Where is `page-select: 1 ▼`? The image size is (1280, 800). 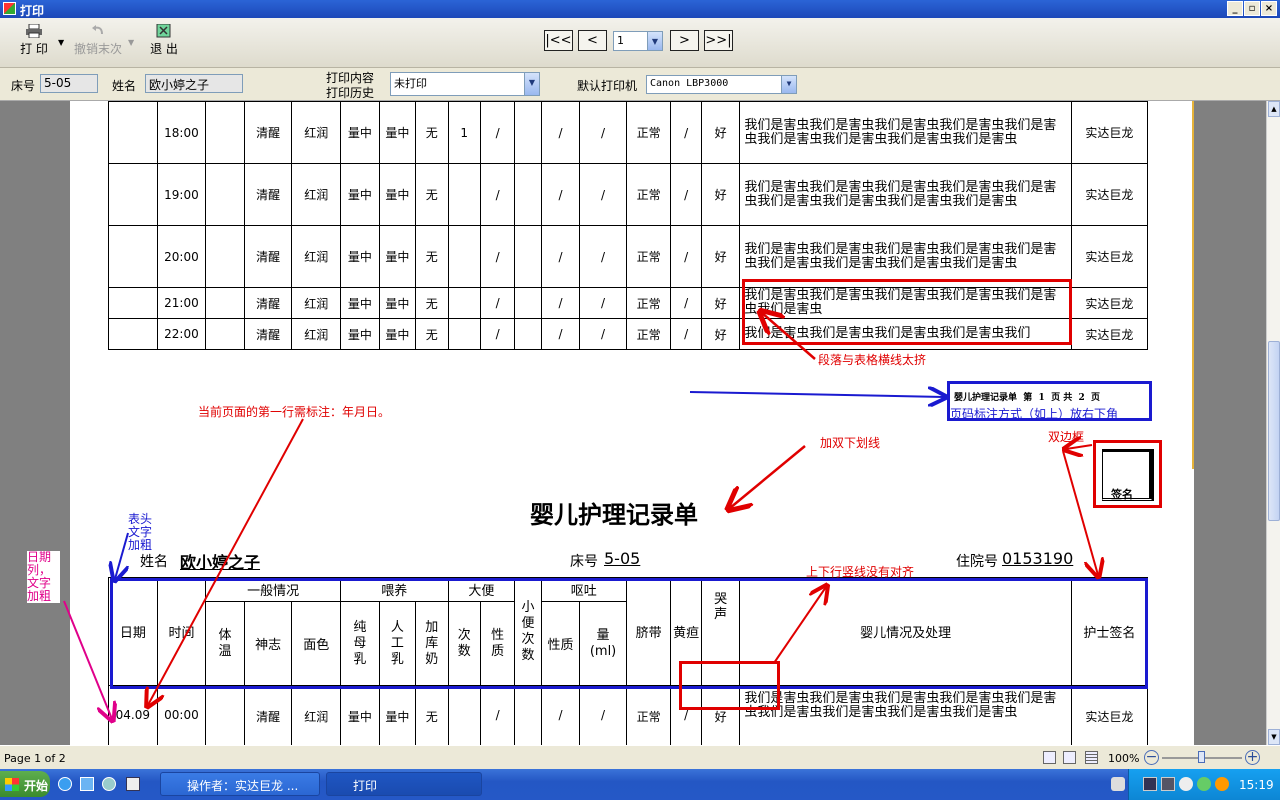 page-select: 1 ▼ is located at coordinates (638, 41).